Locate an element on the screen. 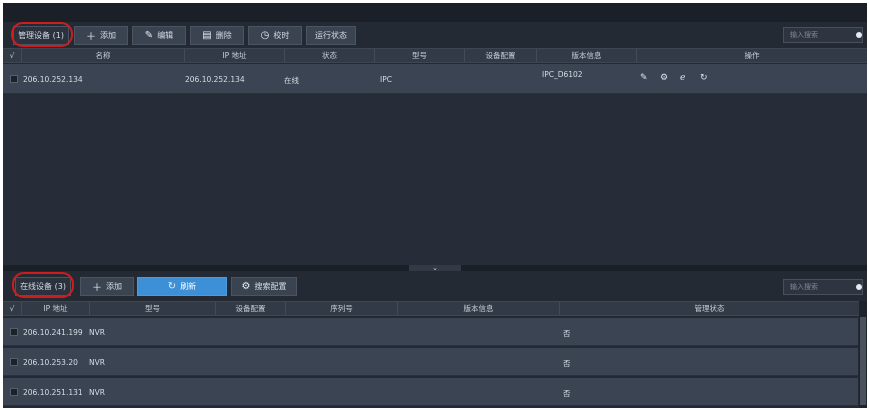 This screenshot has height=410, width=869. run-state-label: 运行状态 is located at coordinates (331, 35).